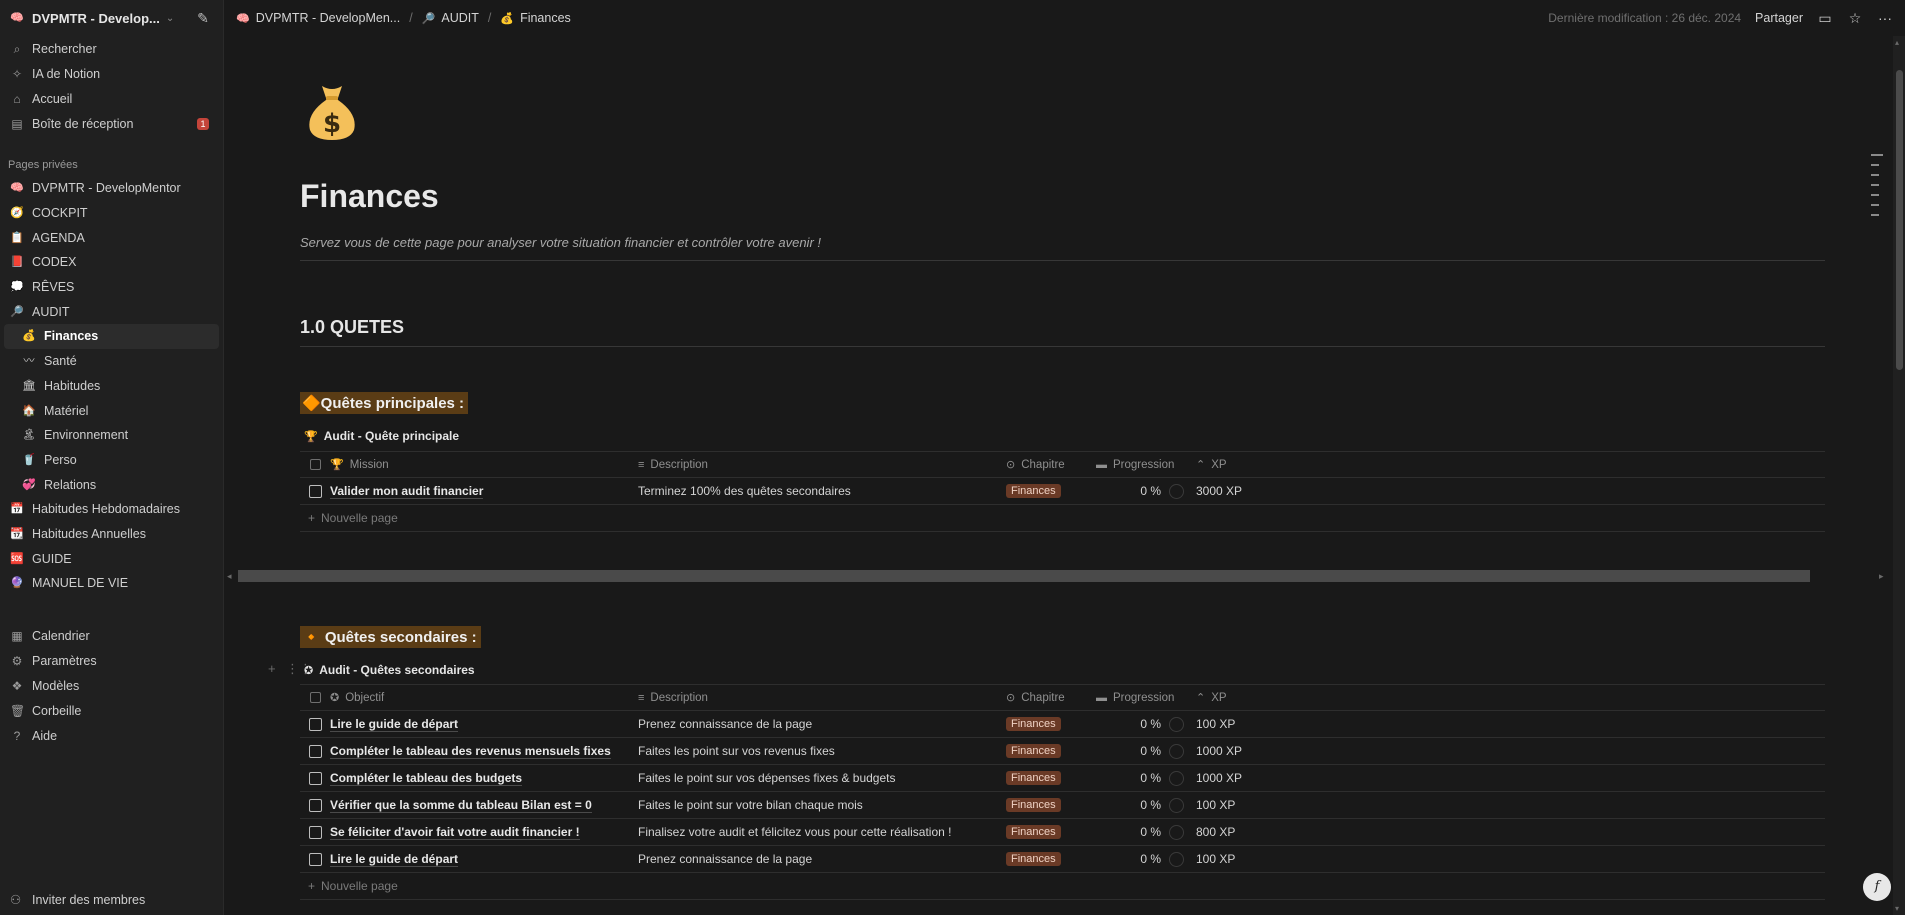 Image resolution: width=1905 pixels, height=915 pixels. What do you see at coordinates (111, 736) in the screenshot?
I see `sidebar-item-help: ? Aide` at bounding box center [111, 736].